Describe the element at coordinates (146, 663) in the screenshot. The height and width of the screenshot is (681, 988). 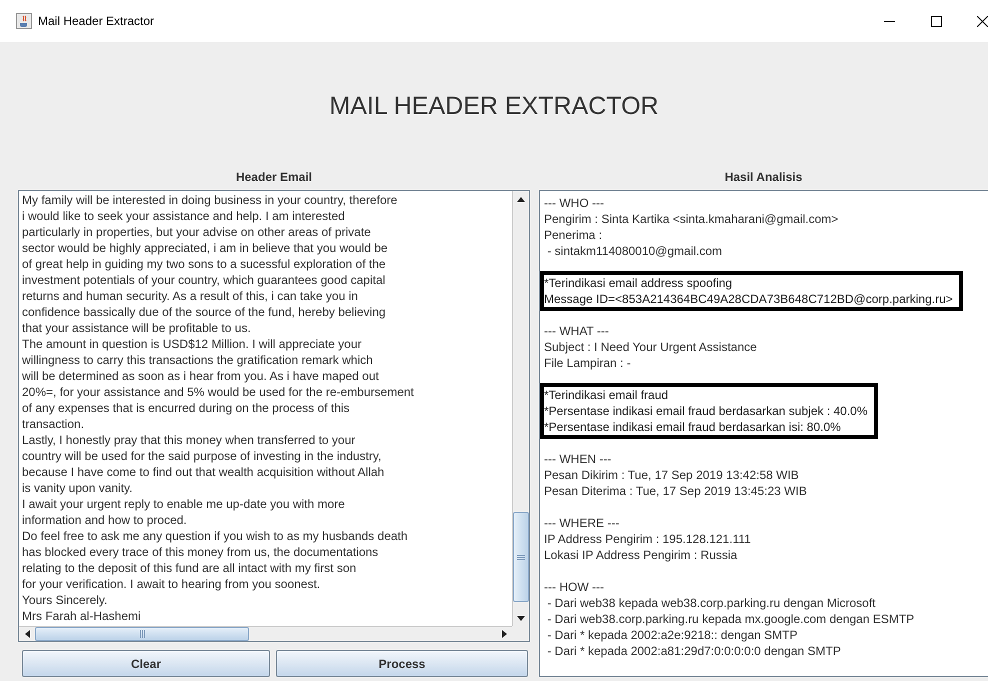
I see `clear-button: Clear` at that location.